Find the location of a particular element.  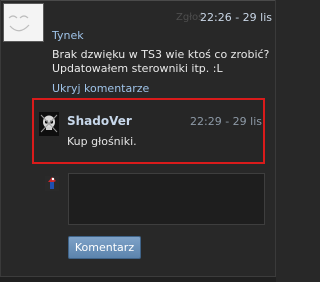

user-avatar-icon is located at coordinates (52, 183).